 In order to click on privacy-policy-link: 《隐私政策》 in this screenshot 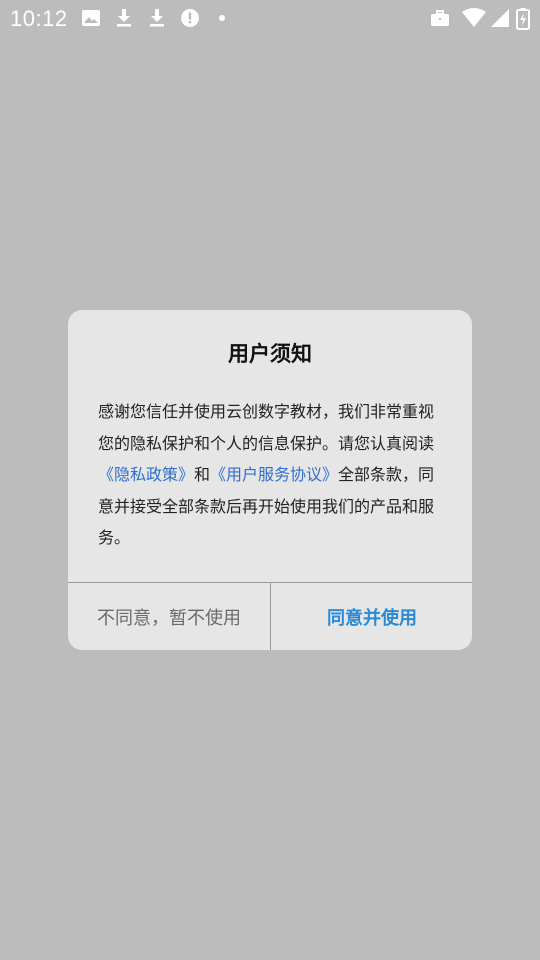, I will do `click(146, 474)`.